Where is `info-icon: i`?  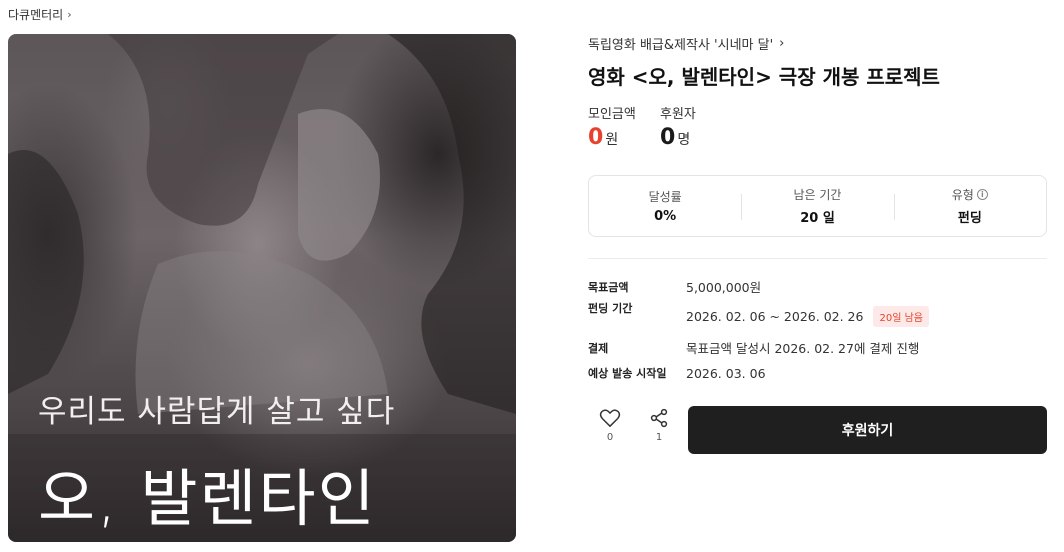
info-icon: i is located at coordinates (982, 194).